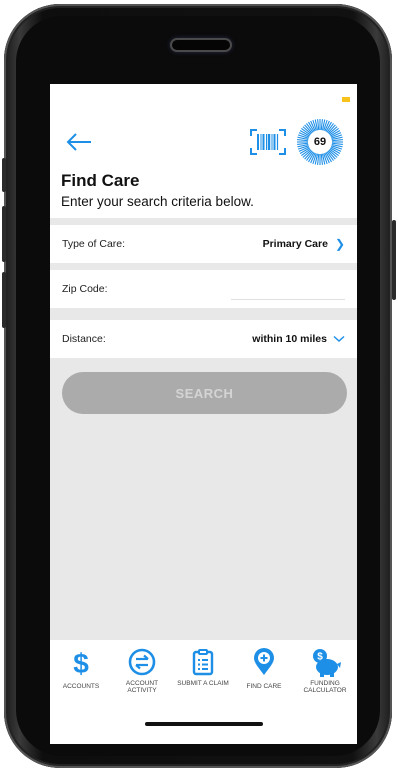 This screenshot has width=398, height=772. What do you see at coordinates (201, 45) in the screenshot?
I see `phone-speaker` at bounding box center [201, 45].